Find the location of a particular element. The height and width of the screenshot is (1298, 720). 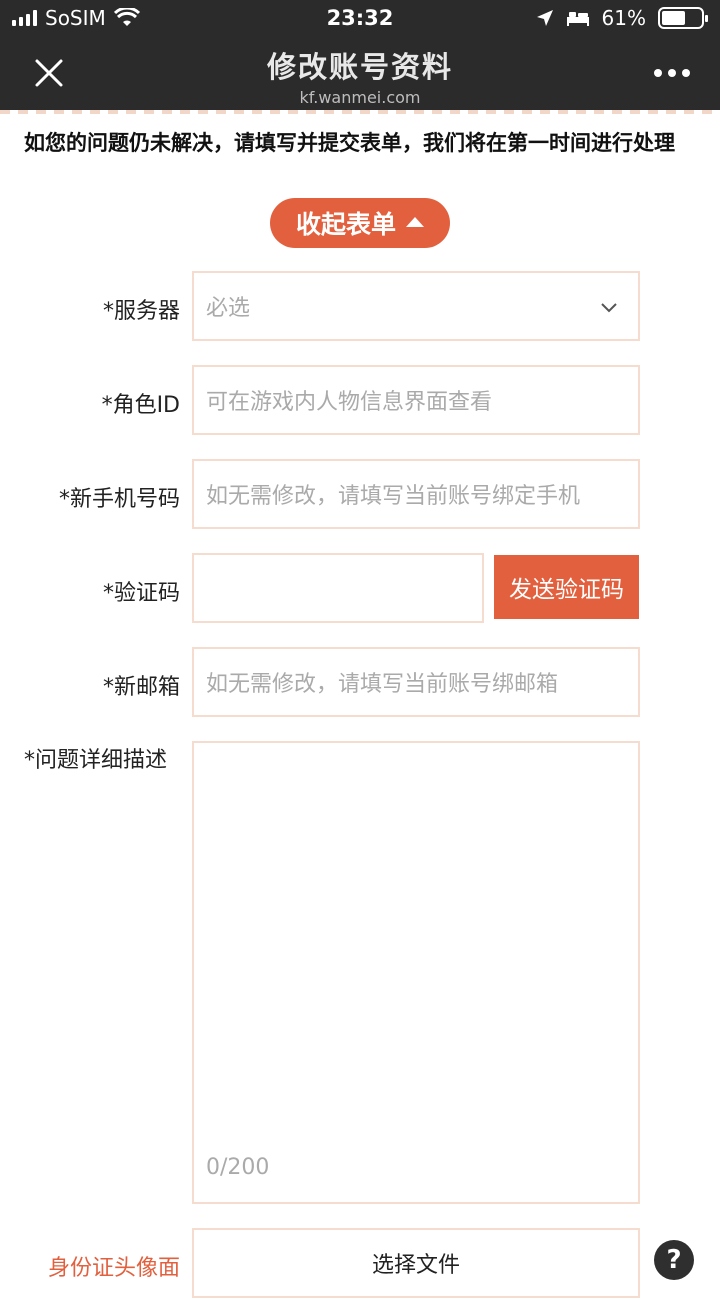

server-label: *服务器 is located at coordinates (141, 311).